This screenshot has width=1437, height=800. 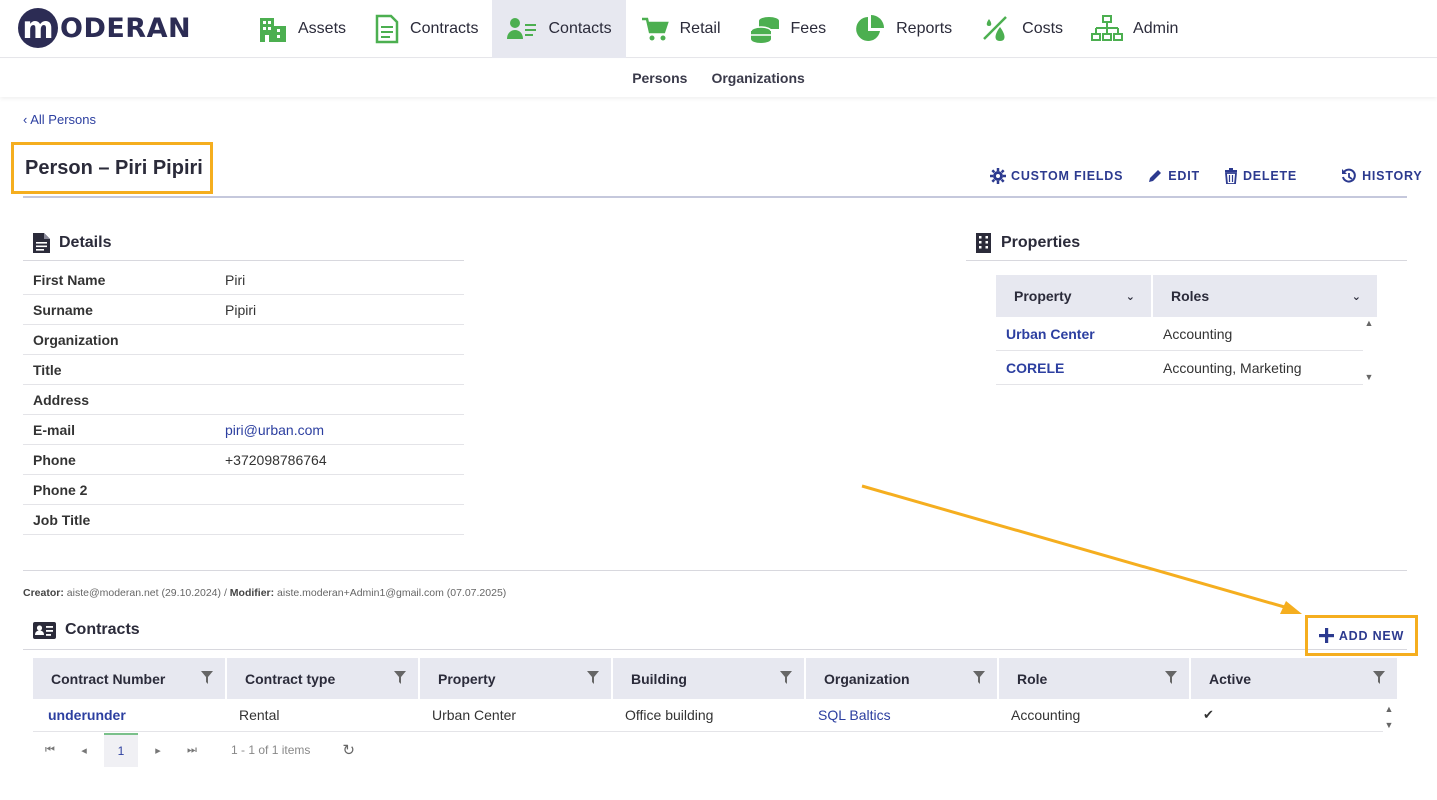 What do you see at coordinates (995, 28) in the screenshot?
I see `costs-icon` at bounding box center [995, 28].